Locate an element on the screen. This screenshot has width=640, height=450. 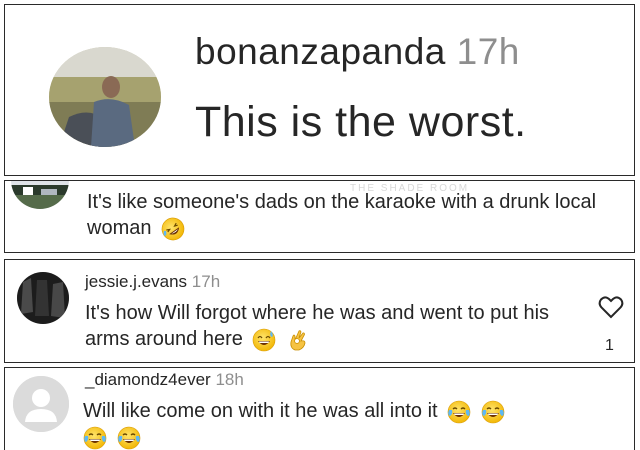
heart-outline-icon is located at coordinates (611, 307).